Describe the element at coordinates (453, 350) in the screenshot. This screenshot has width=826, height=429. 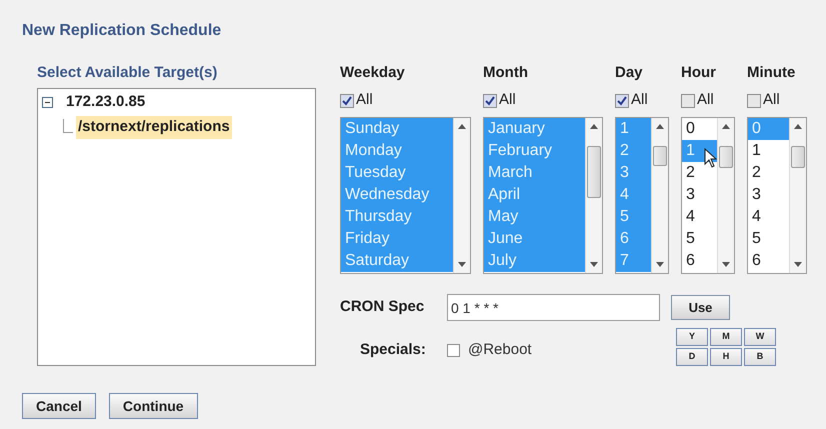
I see `reboot-checkbox` at that location.